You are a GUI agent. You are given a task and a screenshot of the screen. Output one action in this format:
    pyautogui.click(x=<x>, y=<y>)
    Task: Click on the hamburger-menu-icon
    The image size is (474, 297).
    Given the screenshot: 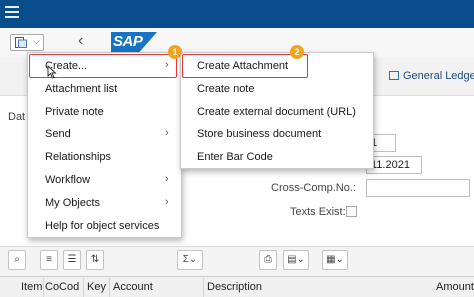 What is the action you would take?
    pyautogui.click(x=12, y=13)
    